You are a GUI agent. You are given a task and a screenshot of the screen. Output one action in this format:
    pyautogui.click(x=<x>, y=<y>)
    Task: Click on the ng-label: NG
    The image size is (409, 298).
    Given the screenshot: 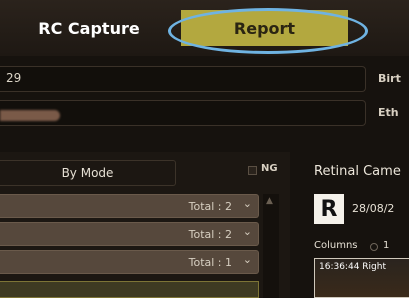 What is the action you would take?
    pyautogui.click(x=269, y=168)
    